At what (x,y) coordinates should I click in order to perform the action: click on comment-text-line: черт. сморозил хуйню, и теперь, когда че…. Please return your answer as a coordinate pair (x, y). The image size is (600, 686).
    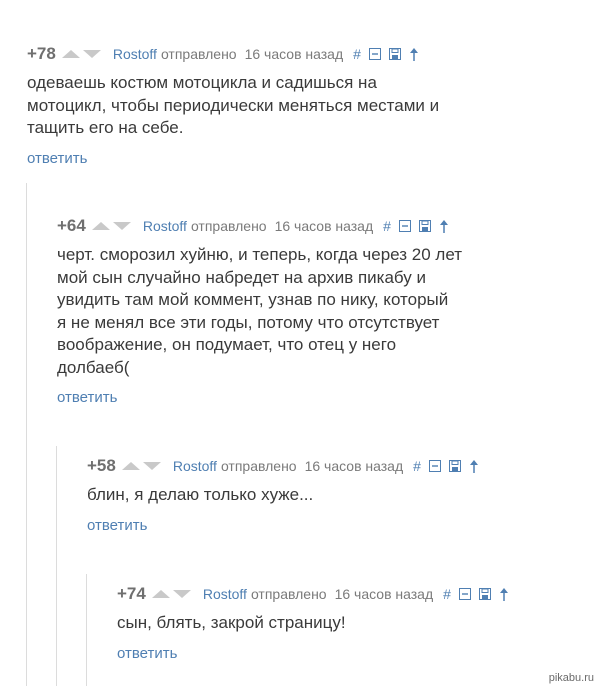
    Looking at the image, I should click on (260, 254).